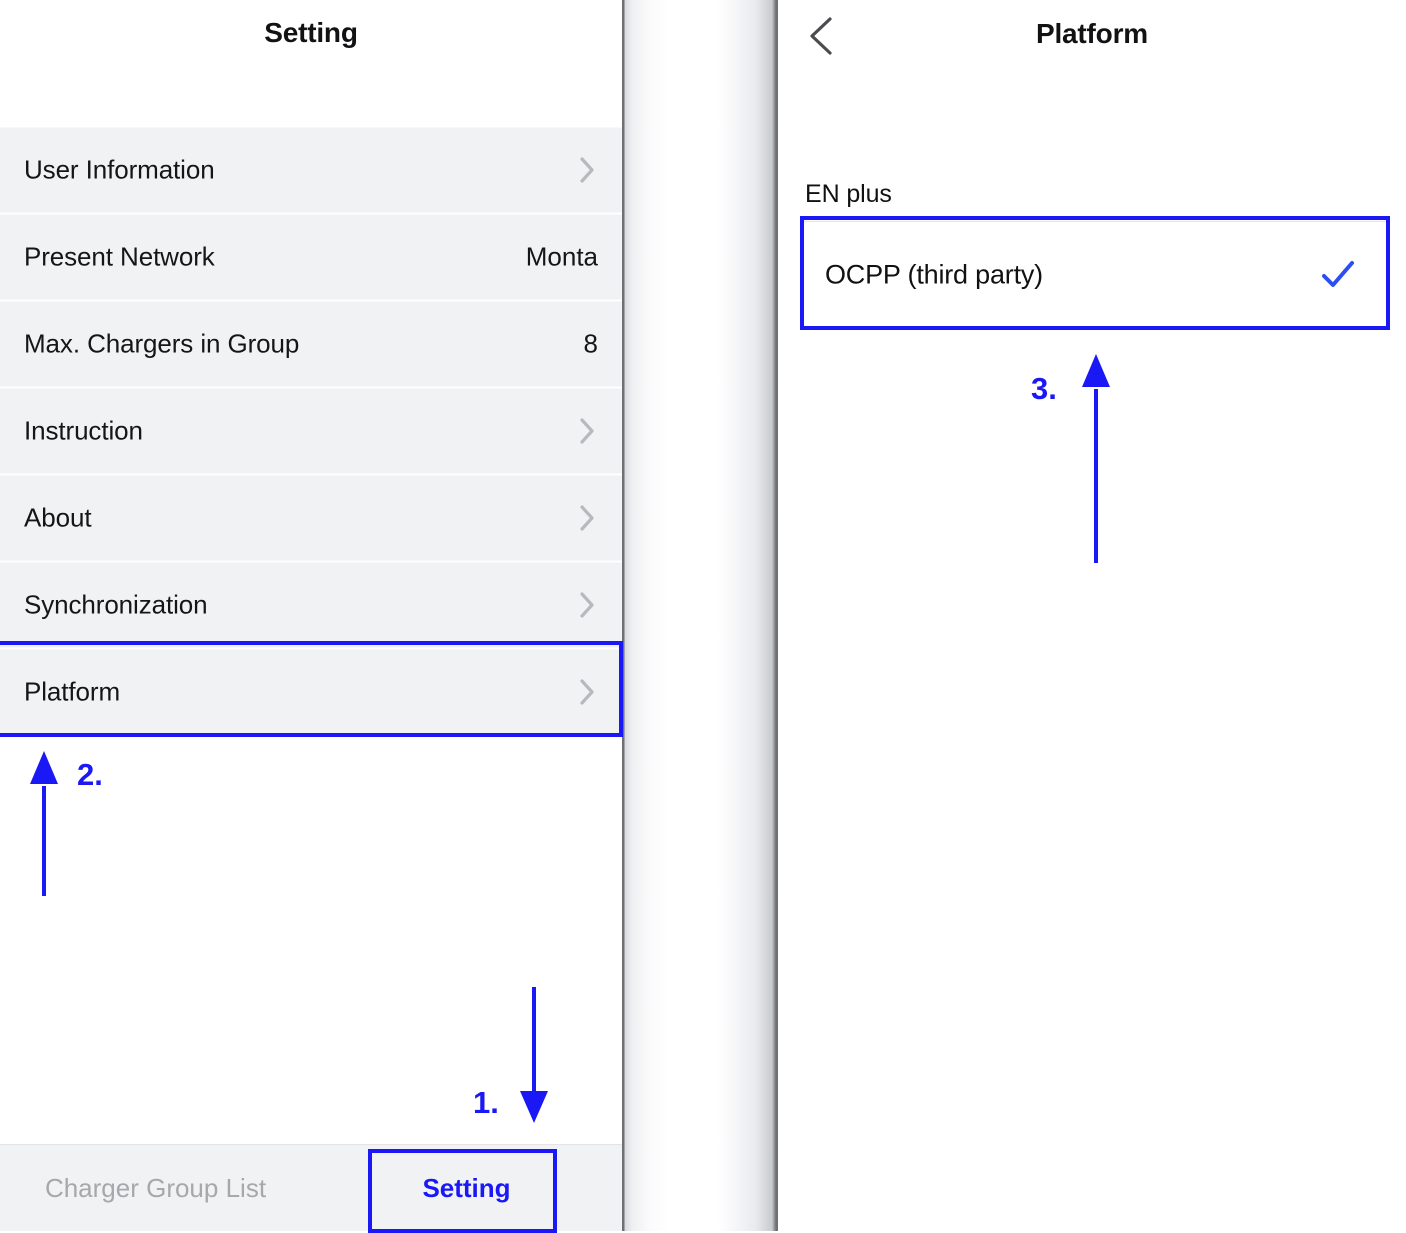 The image size is (1406, 1233). What do you see at coordinates (311, 170) in the screenshot?
I see `settings-row-user-information: User Information` at bounding box center [311, 170].